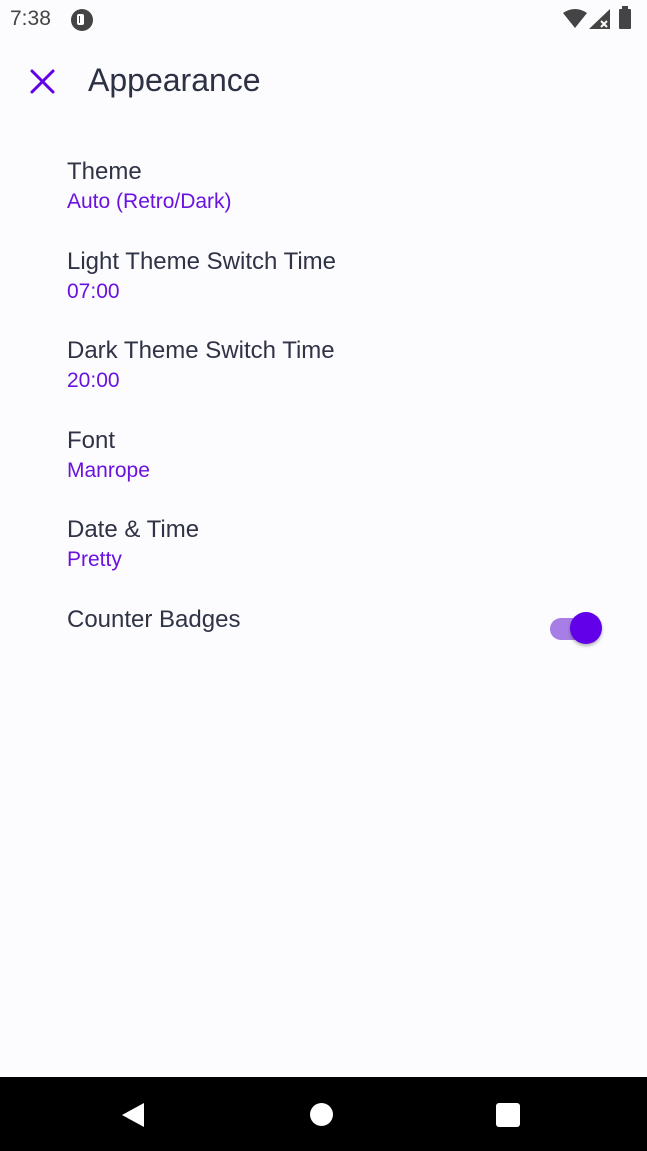  I want to click on close-icon, so click(42, 81).